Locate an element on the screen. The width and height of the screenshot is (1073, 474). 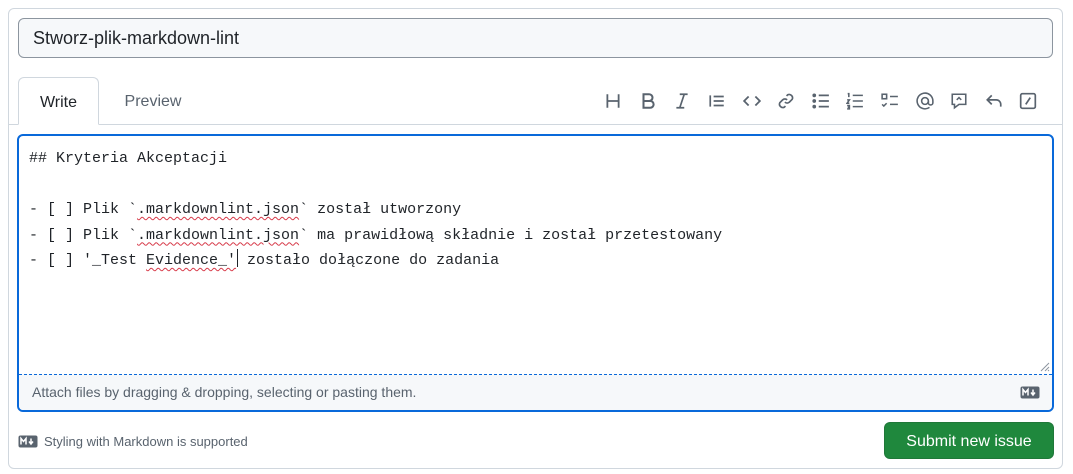
tab-write: Write is located at coordinates (58, 101).